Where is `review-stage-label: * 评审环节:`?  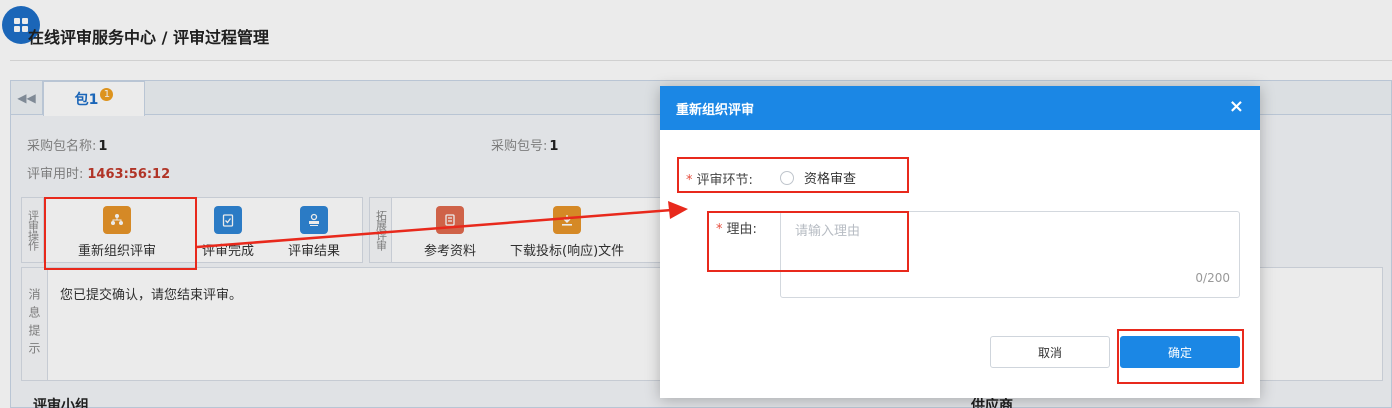
review-stage-label: * 评审环节: is located at coordinates (719, 178).